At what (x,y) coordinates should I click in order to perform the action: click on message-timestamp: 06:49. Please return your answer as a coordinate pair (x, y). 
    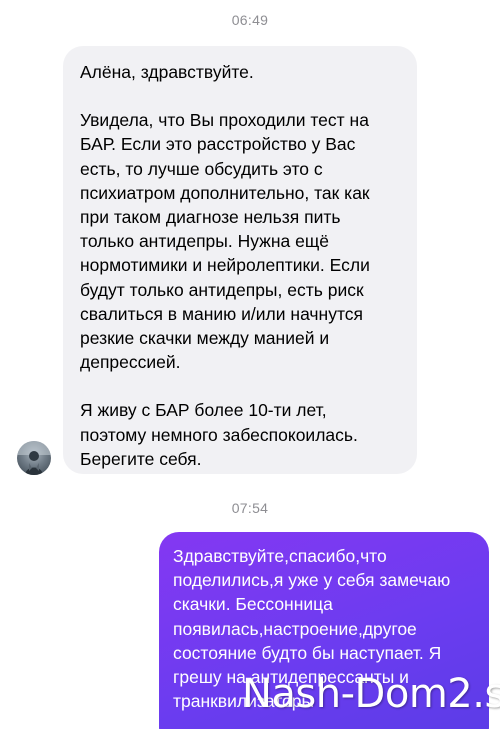
    Looking at the image, I should click on (250, 20).